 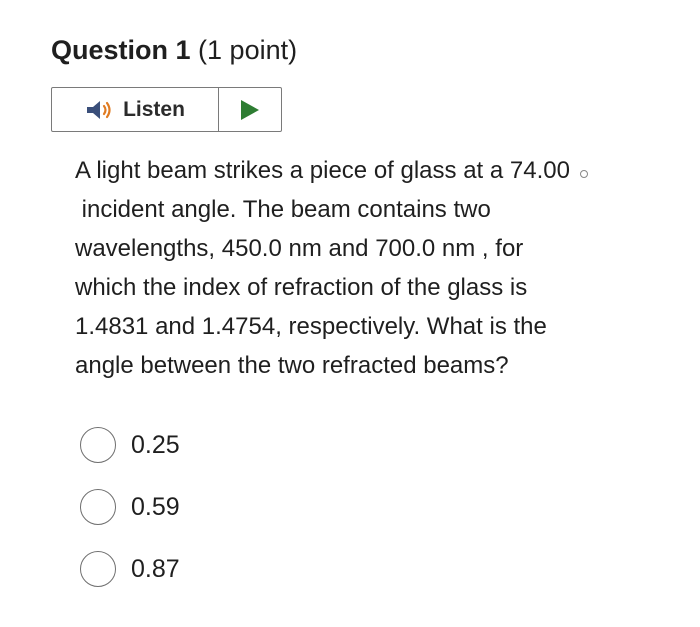 I want to click on play-button, so click(x=250, y=109).